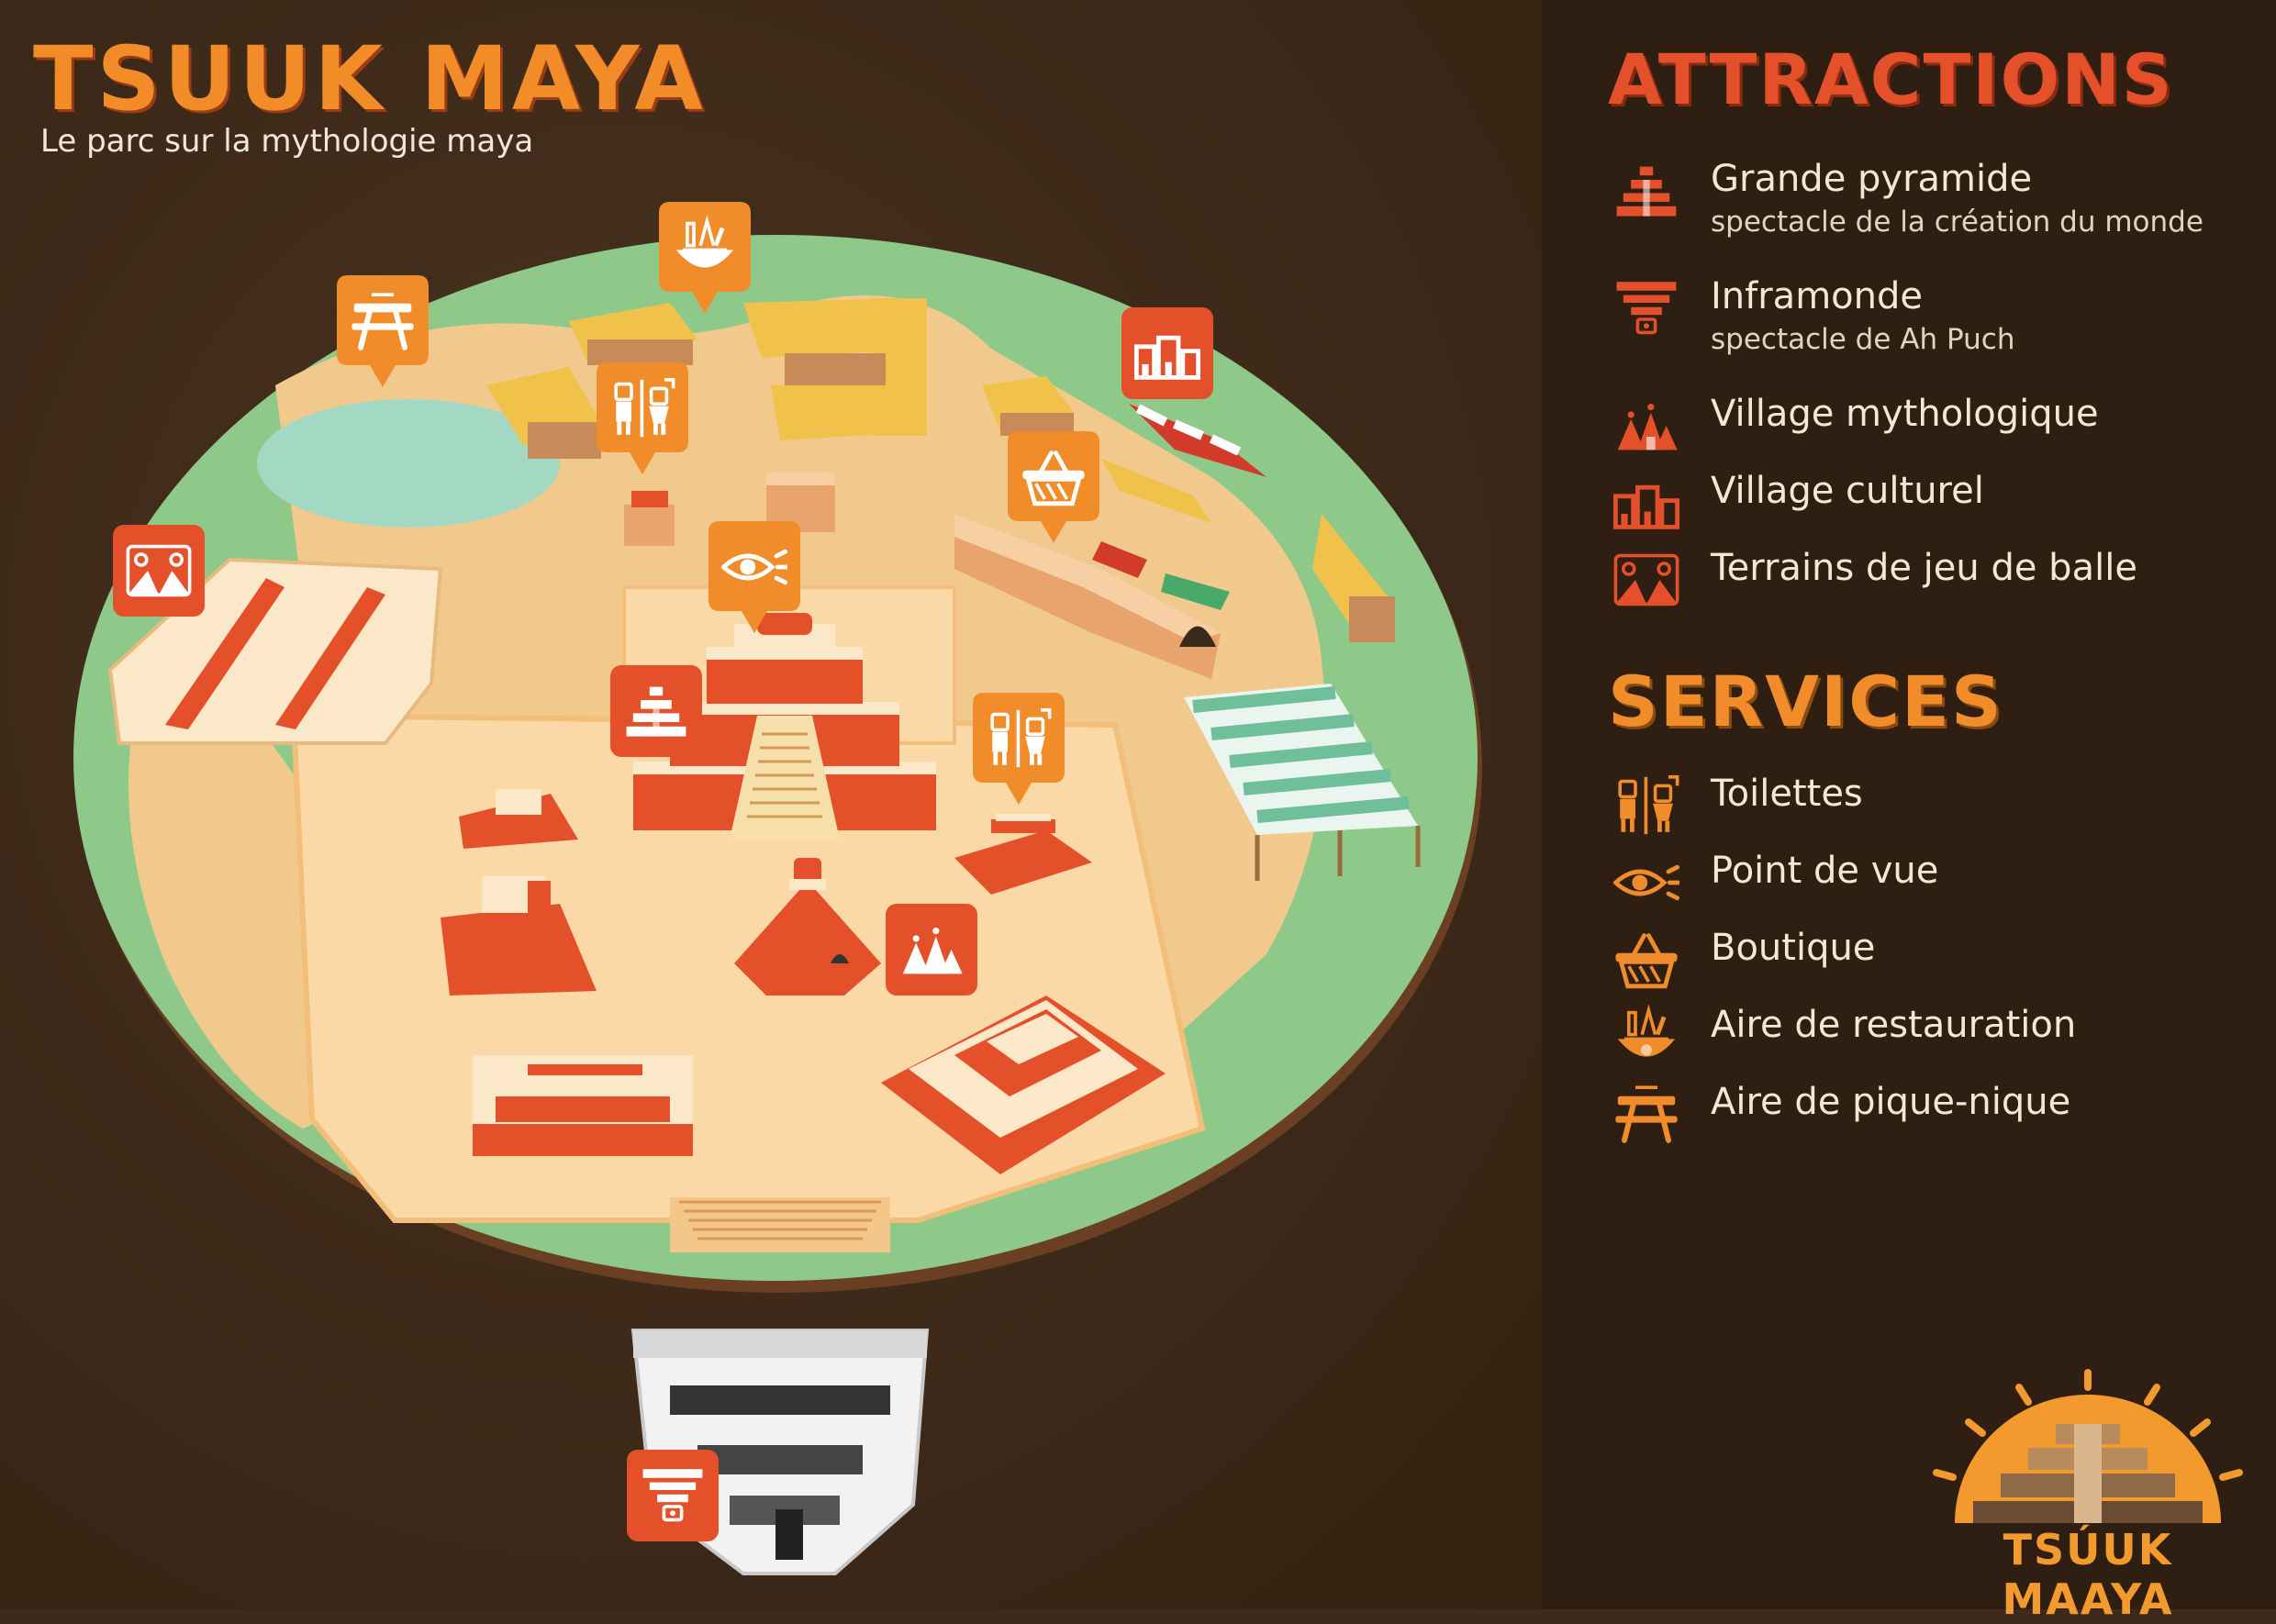 The image size is (2276, 1624). I want to click on map-marker-underworld, so click(673, 1495).